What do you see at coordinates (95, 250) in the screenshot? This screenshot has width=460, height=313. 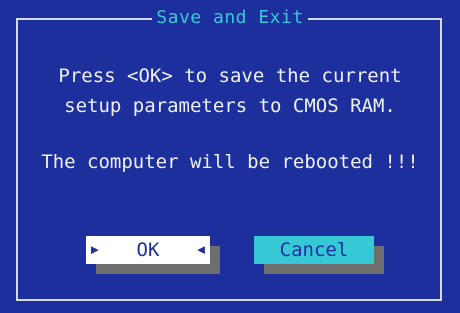 I see `selector-right-arrow-icon: ▶` at bounding box center [95, 250].